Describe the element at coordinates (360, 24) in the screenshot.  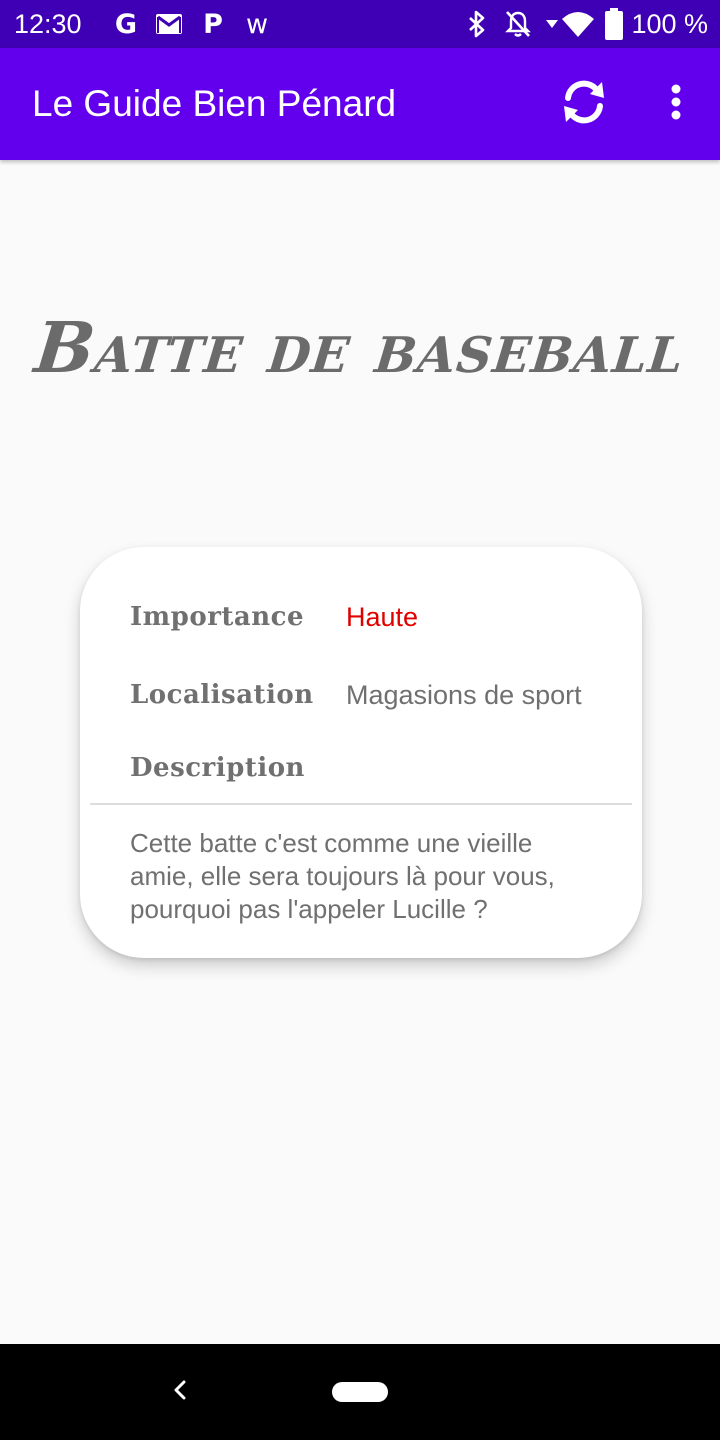
I see `status-bar: 12:30 G P w 100 %` at that location.